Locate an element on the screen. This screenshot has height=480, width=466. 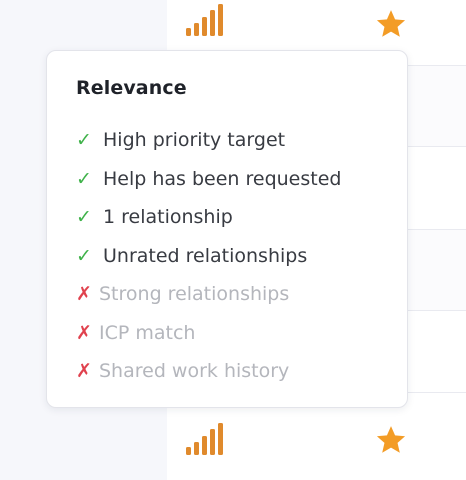
criterion-label: Unrated relationships is located at coordinates (205, 255).